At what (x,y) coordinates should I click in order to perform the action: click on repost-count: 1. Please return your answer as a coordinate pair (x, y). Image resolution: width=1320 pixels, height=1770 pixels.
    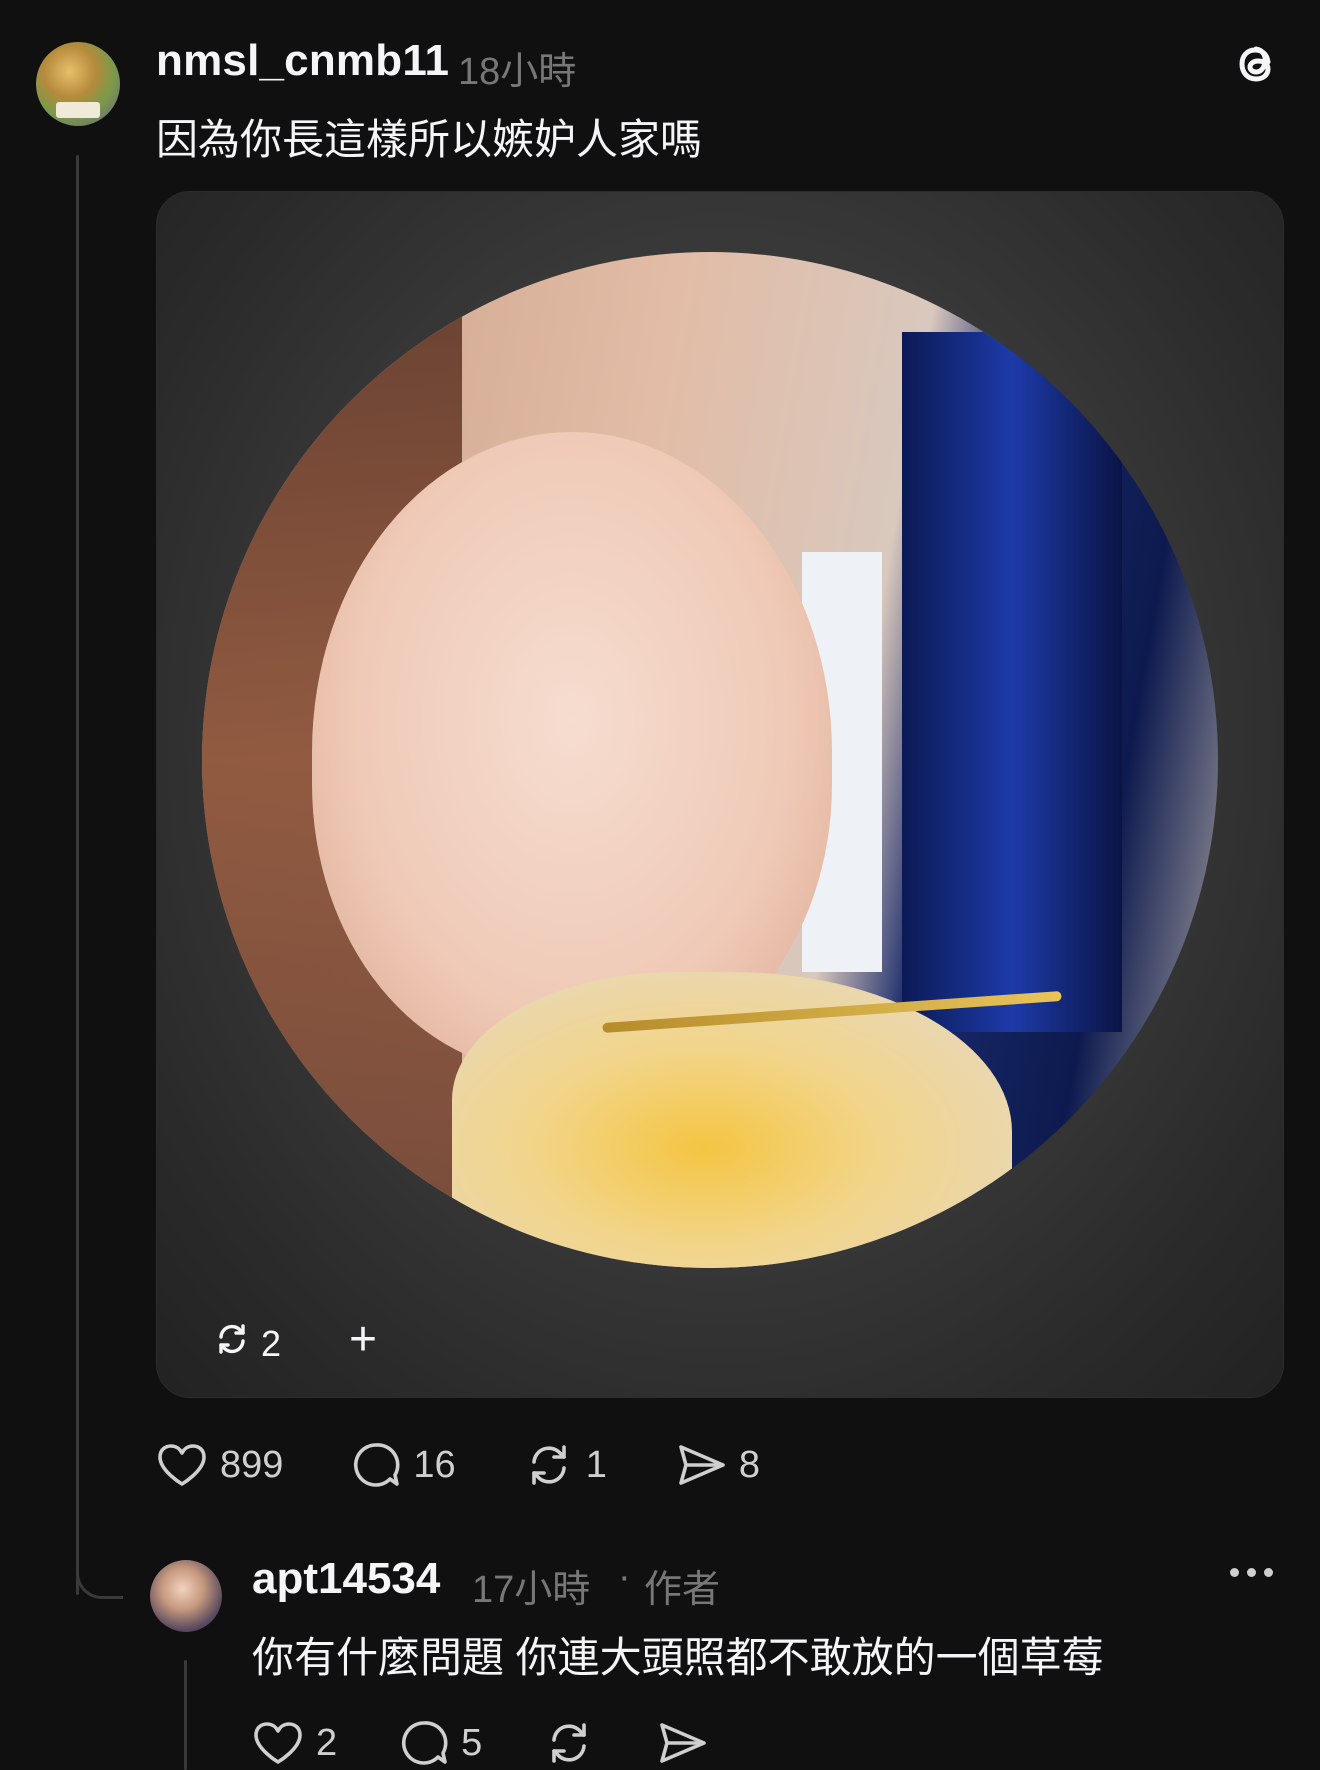
    Looking at the image, I should click on (596, 1464).